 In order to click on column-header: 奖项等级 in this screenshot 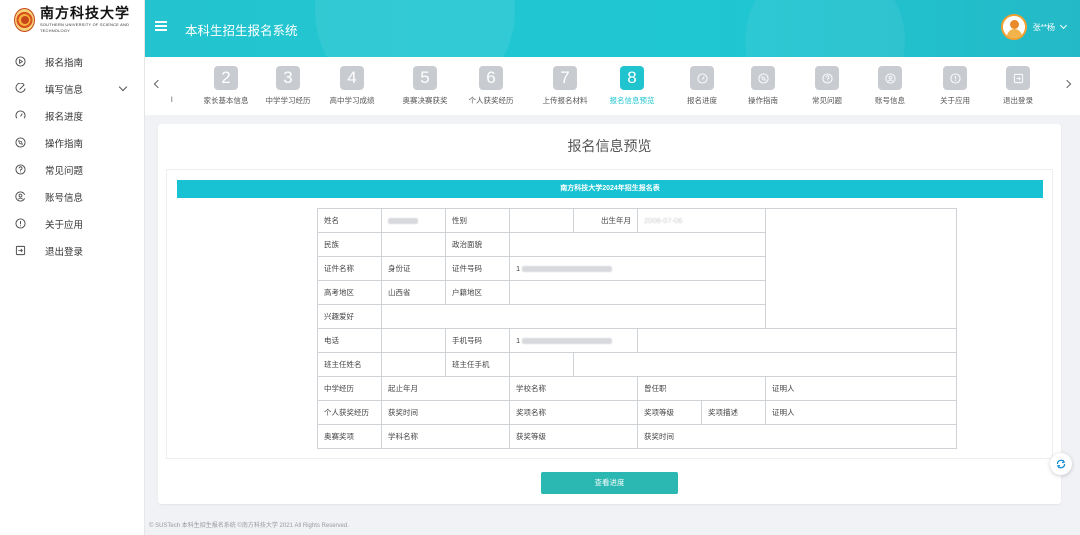, I will do `click(669, 412)`.